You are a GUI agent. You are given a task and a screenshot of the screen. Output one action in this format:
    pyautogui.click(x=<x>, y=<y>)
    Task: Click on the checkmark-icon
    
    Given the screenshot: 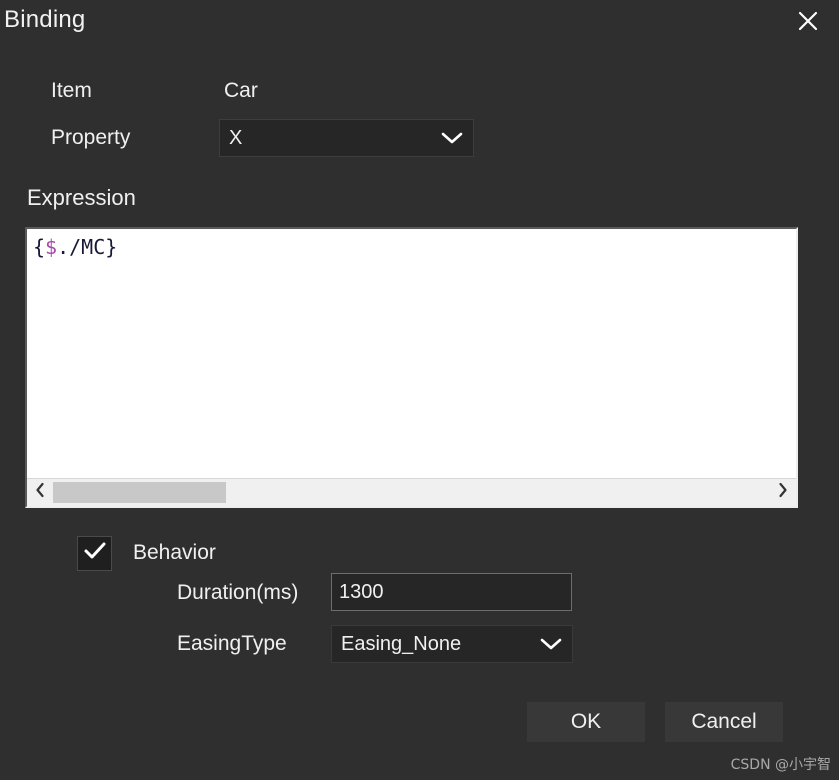 What is the action you would take?
    pyautogui.click(x=95, y=553)
    